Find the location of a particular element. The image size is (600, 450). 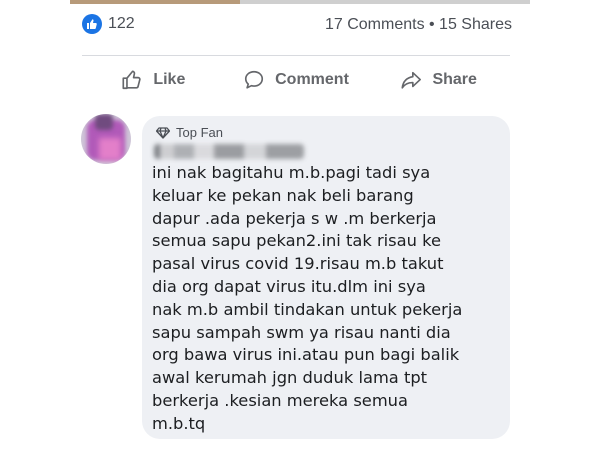

comment-bubble-icon is located at coordinates (254, 79).